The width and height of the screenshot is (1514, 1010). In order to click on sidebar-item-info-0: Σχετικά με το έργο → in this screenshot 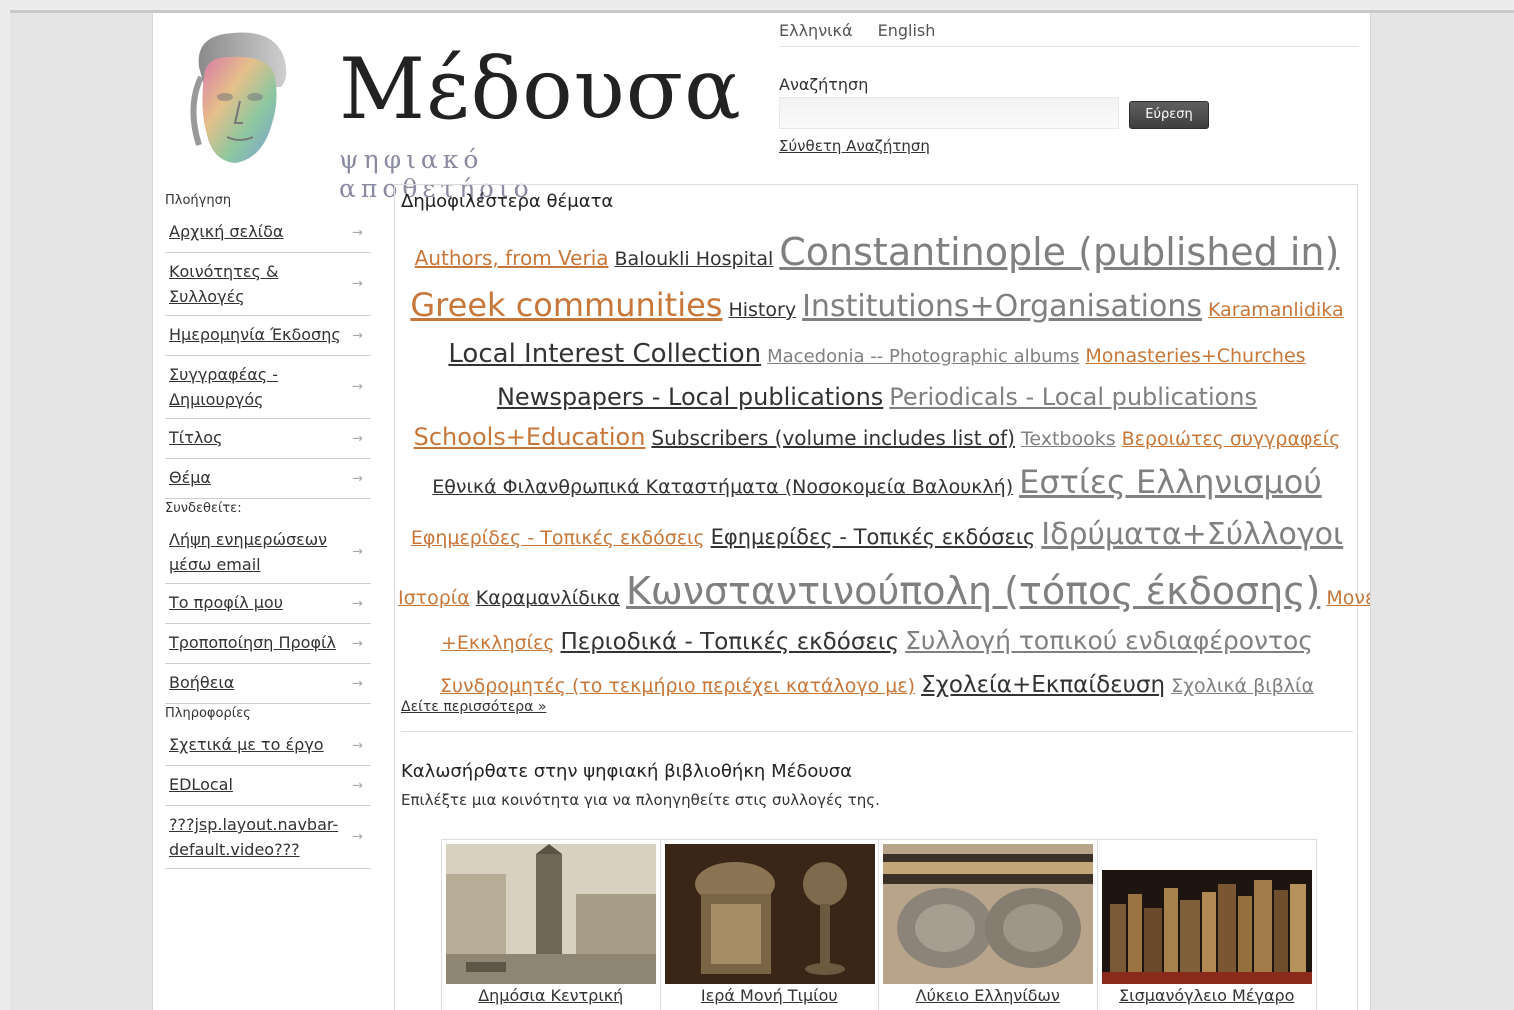, I will do `click(268, 746)`.